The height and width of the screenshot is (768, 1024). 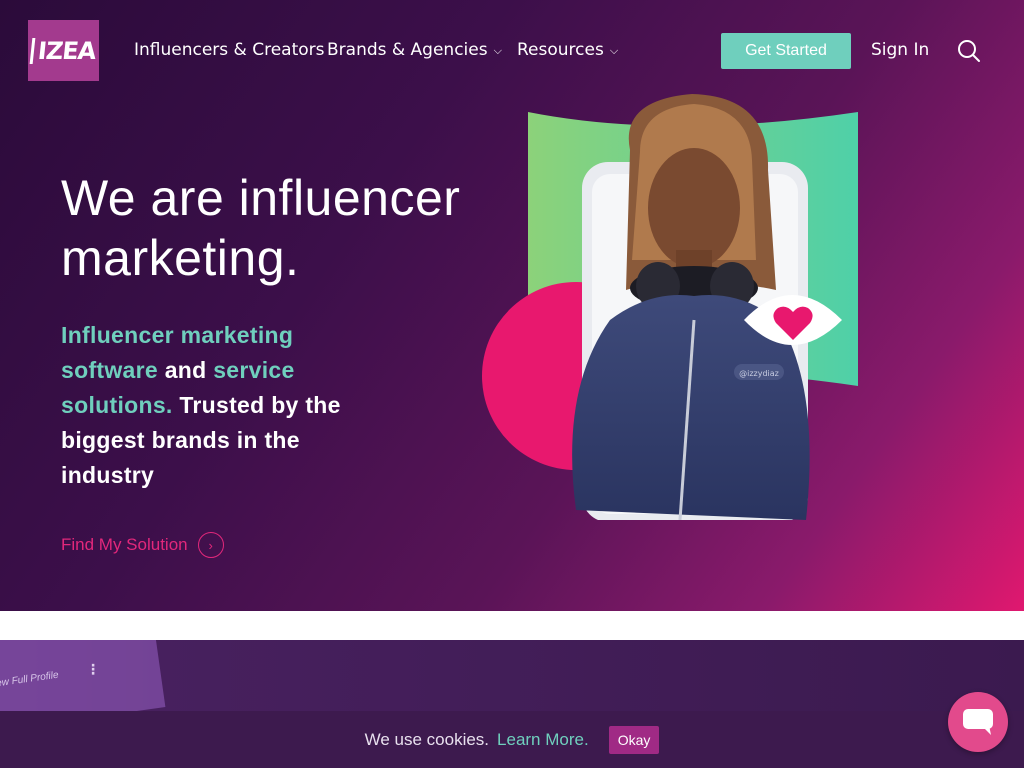 I want to click on nav-item-brands: Brands & Agencies ⌵, so click(x=414, y=51).